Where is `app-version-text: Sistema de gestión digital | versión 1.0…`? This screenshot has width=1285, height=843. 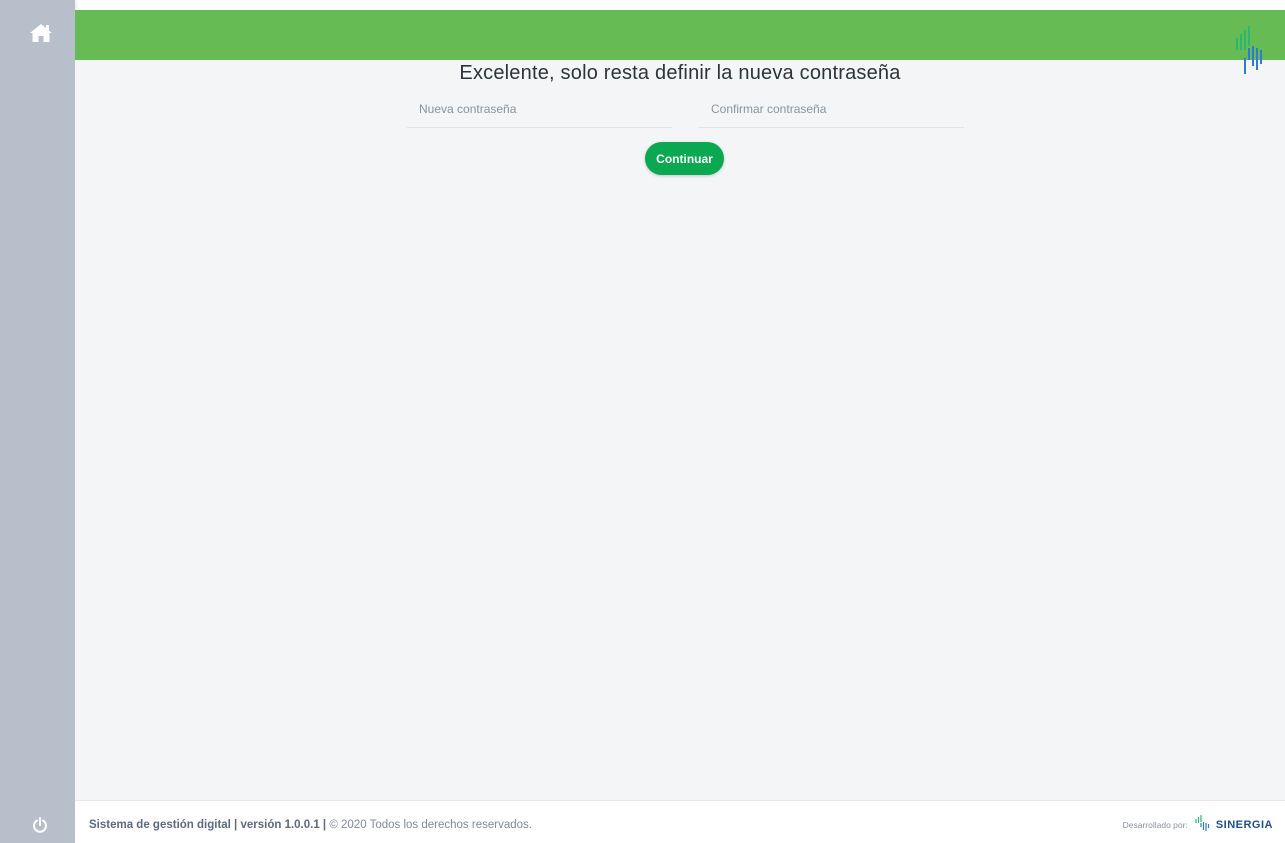
app-version-text: Sistema de gestión digital | versión 1.0… is located at coordinates (208, 825).